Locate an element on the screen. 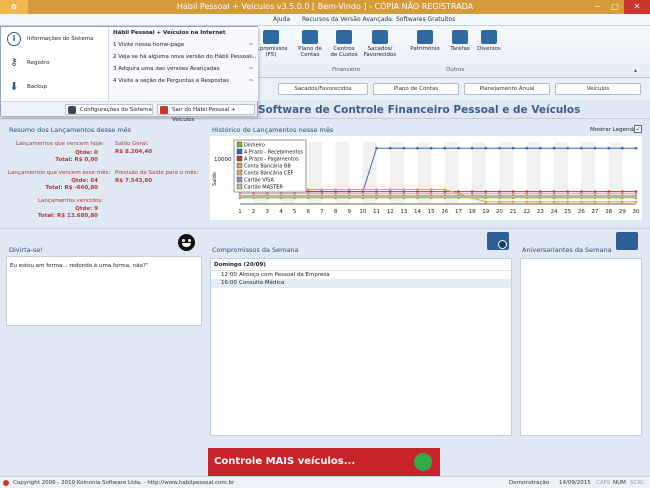  menu-item-help: Ajuda is located at coordinates (281, 19).